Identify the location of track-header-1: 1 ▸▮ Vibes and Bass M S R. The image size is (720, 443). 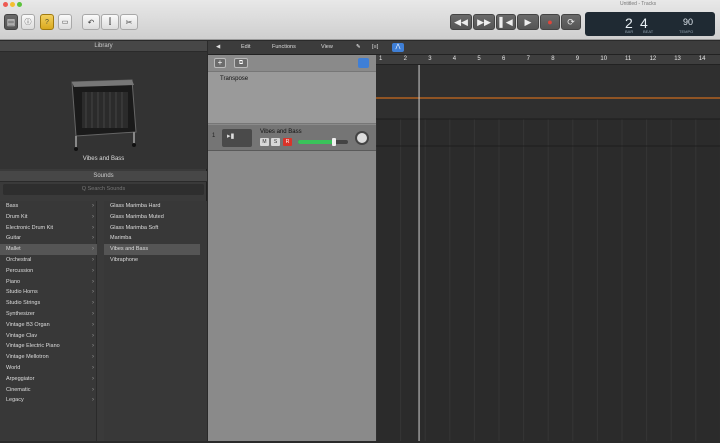
(292, 138).